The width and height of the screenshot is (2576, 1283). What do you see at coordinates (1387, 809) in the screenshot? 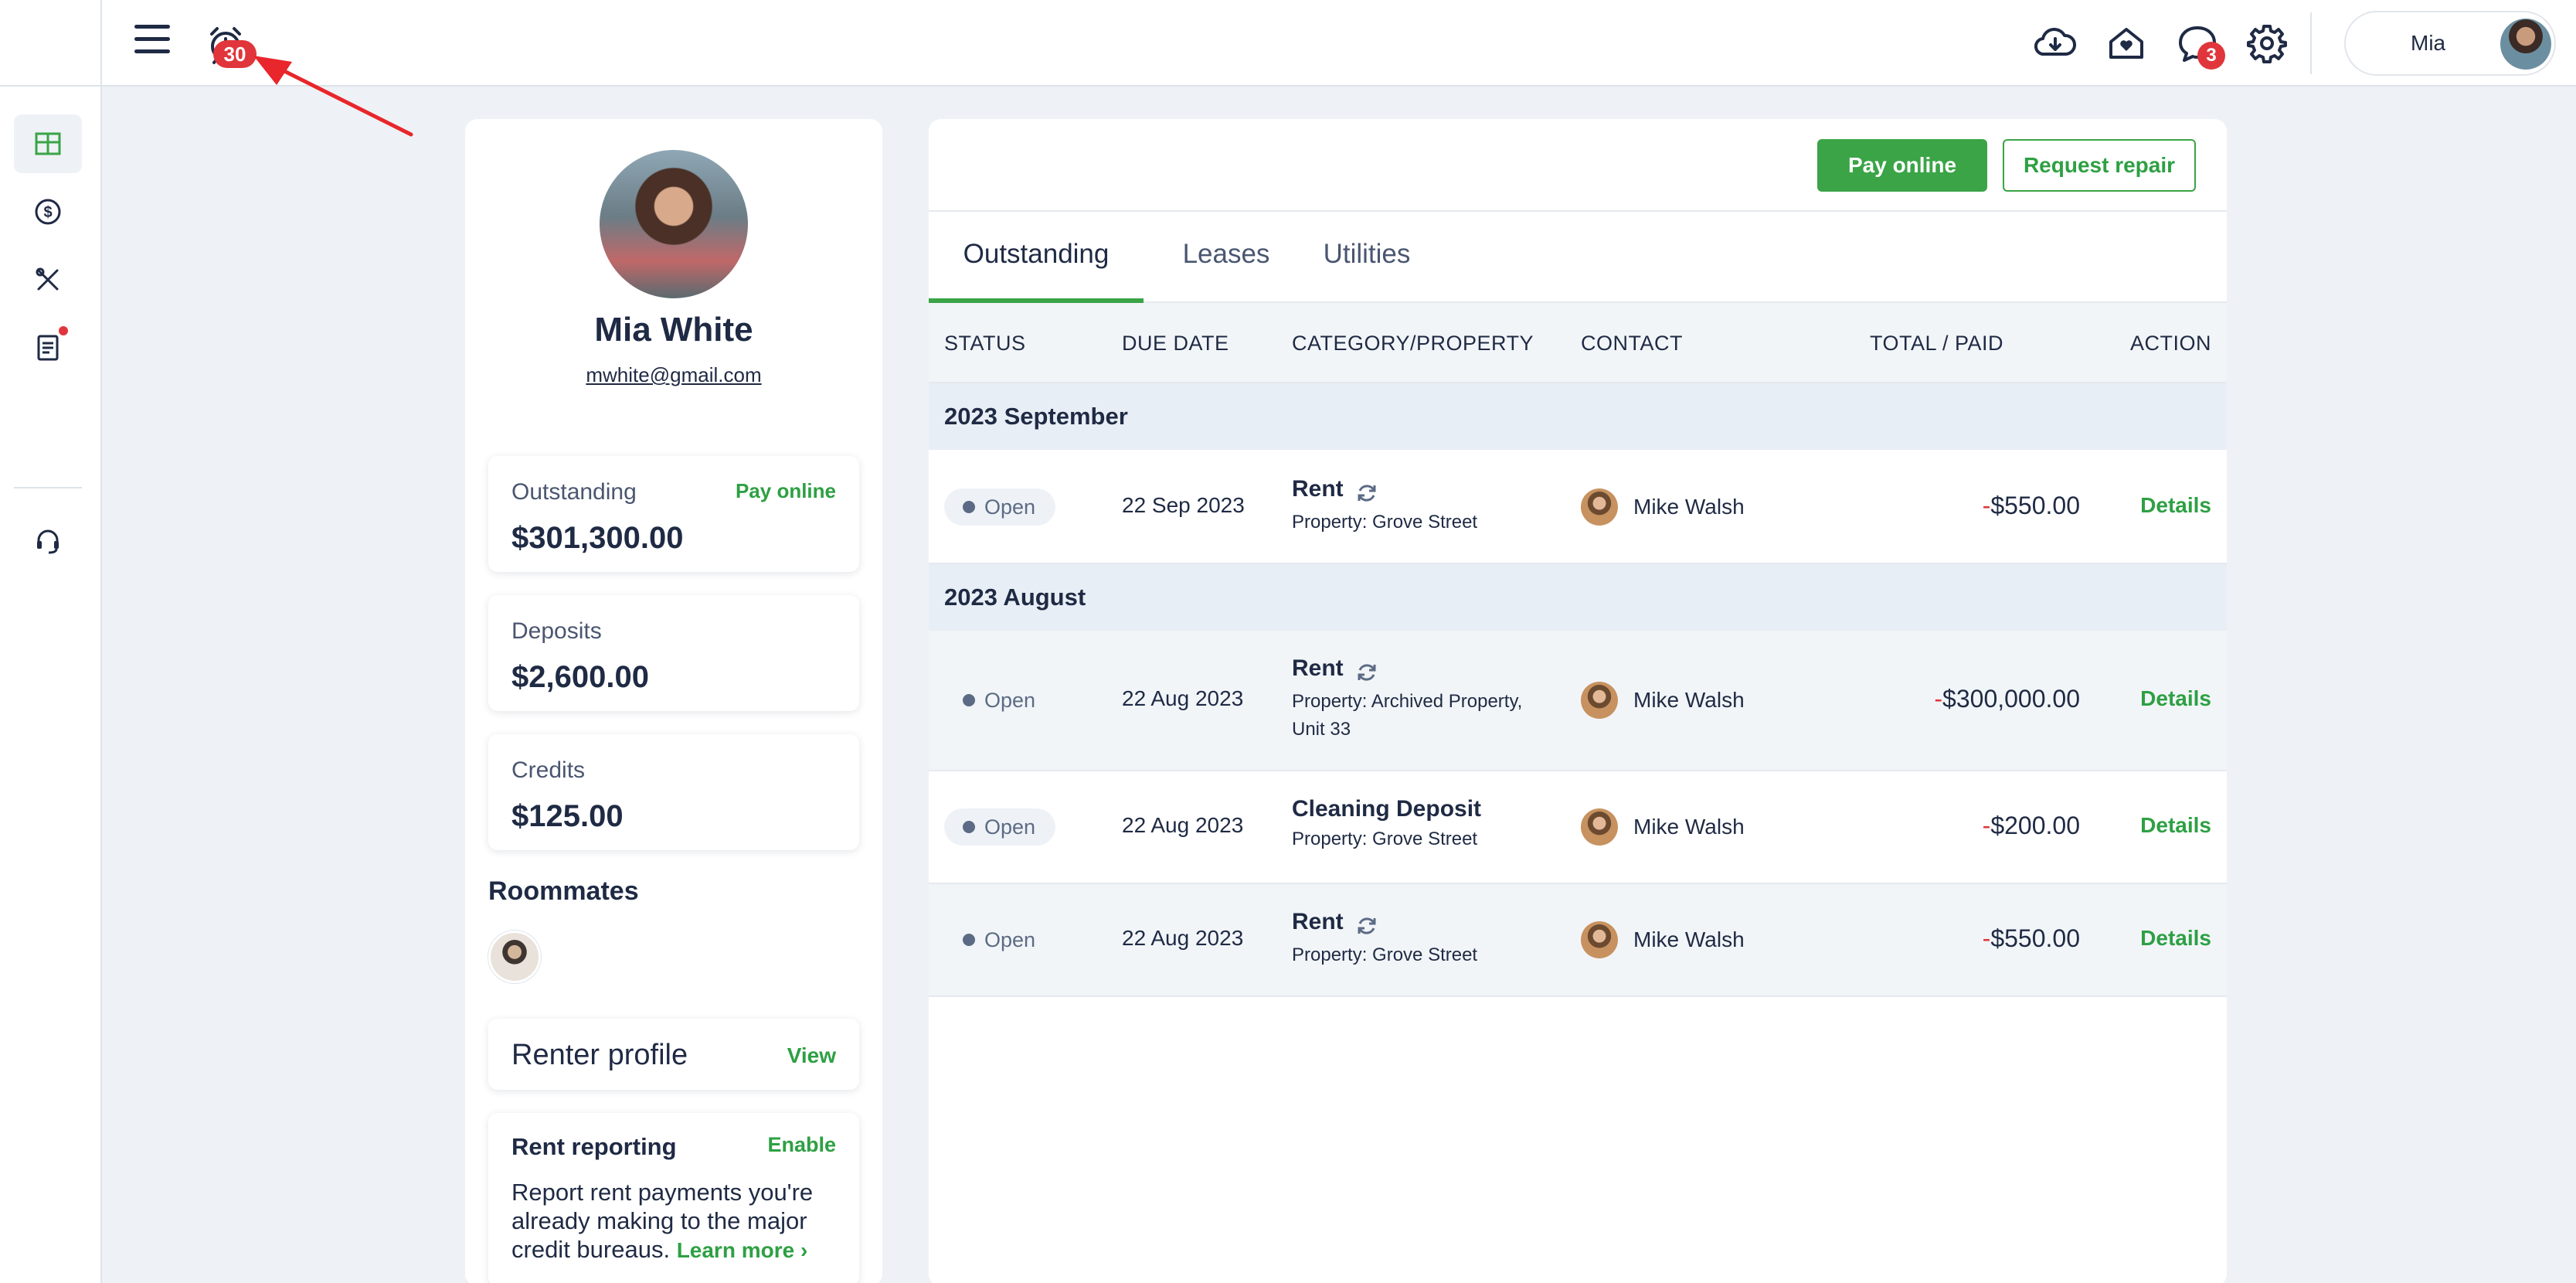
I see `category-title: Cleaning Deposit` at bounding box center [1387, 809].